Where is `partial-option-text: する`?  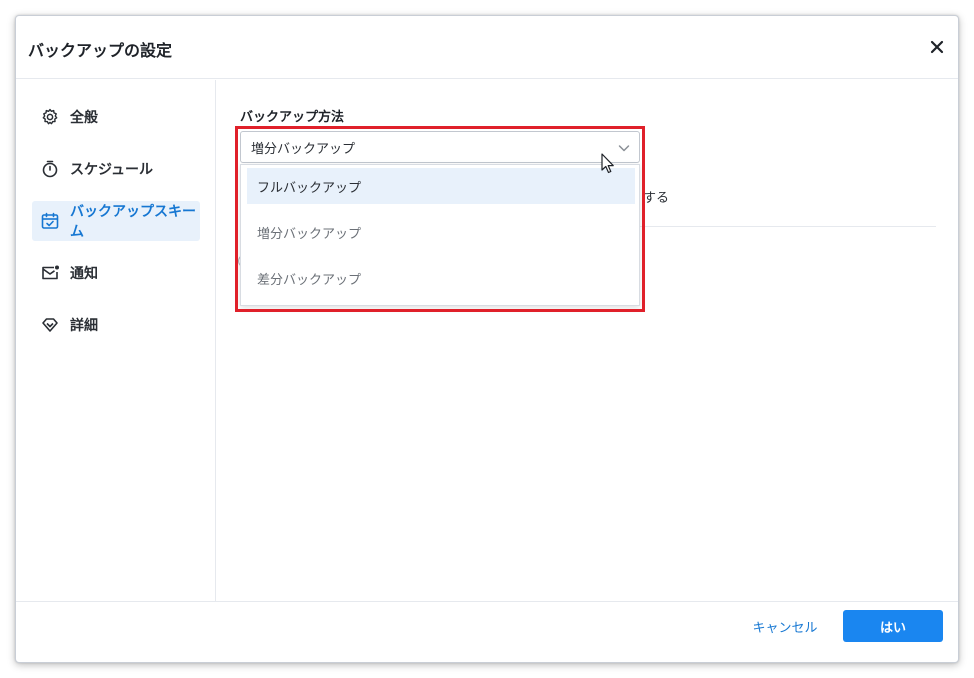
partial-option-text: する is located at coordinates (656, 198).